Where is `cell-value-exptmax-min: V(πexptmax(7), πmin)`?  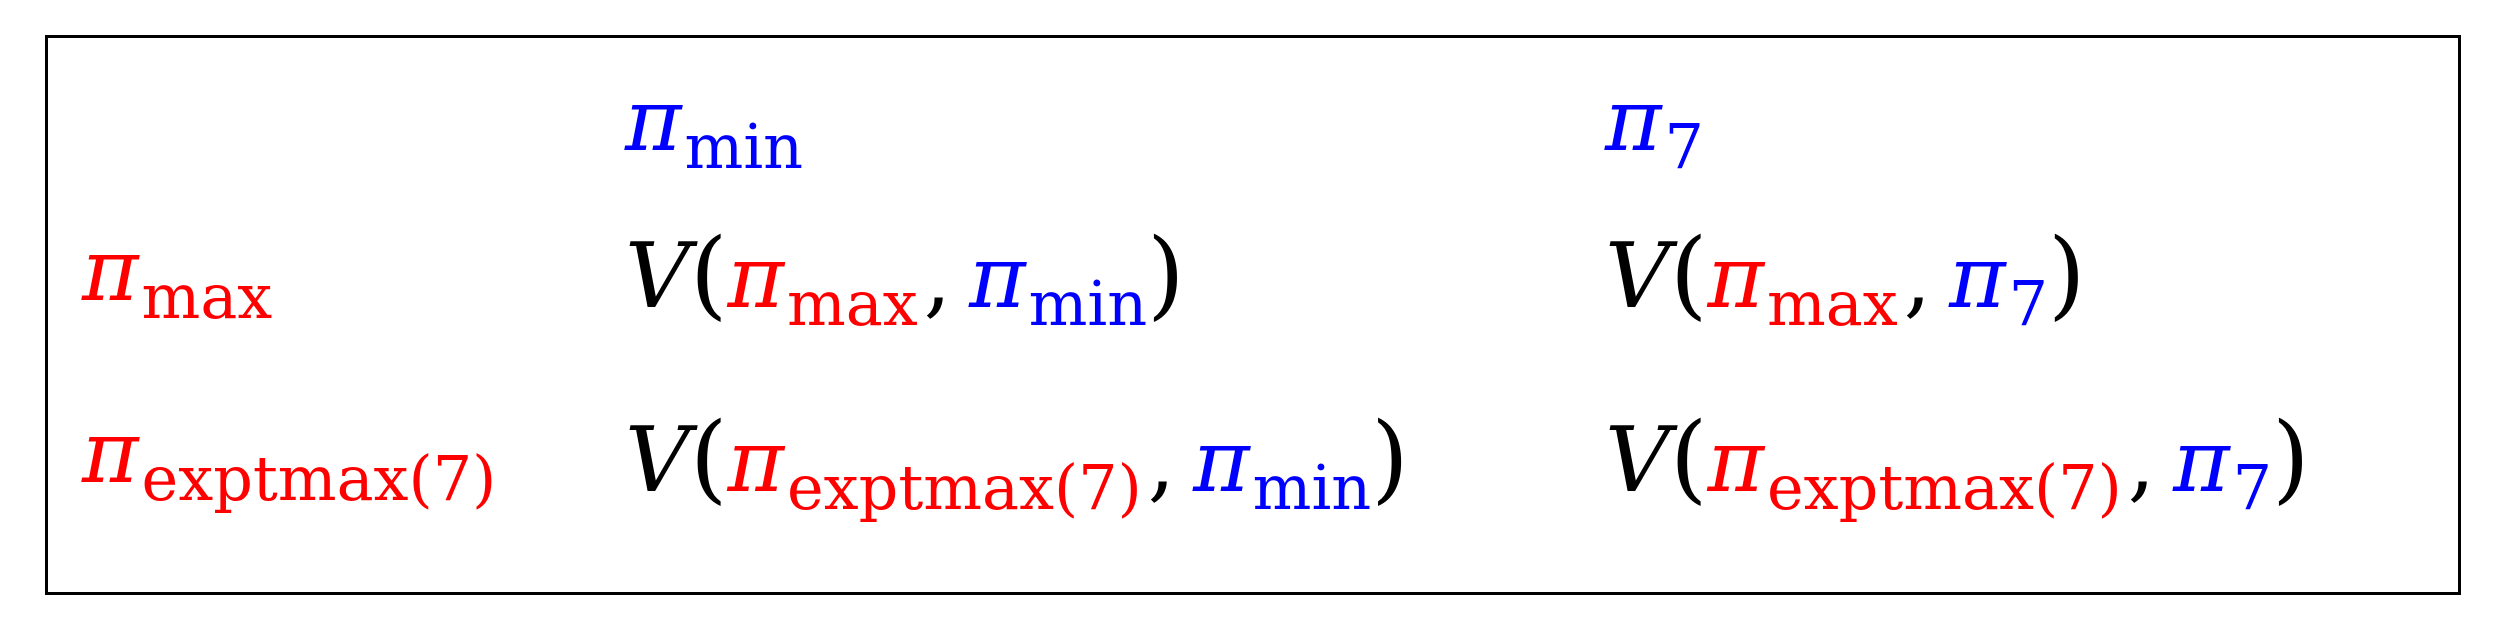
cell-value-exptmax-min: V(πexptmax(7), πmin) is located at coordinates (1017, 464).